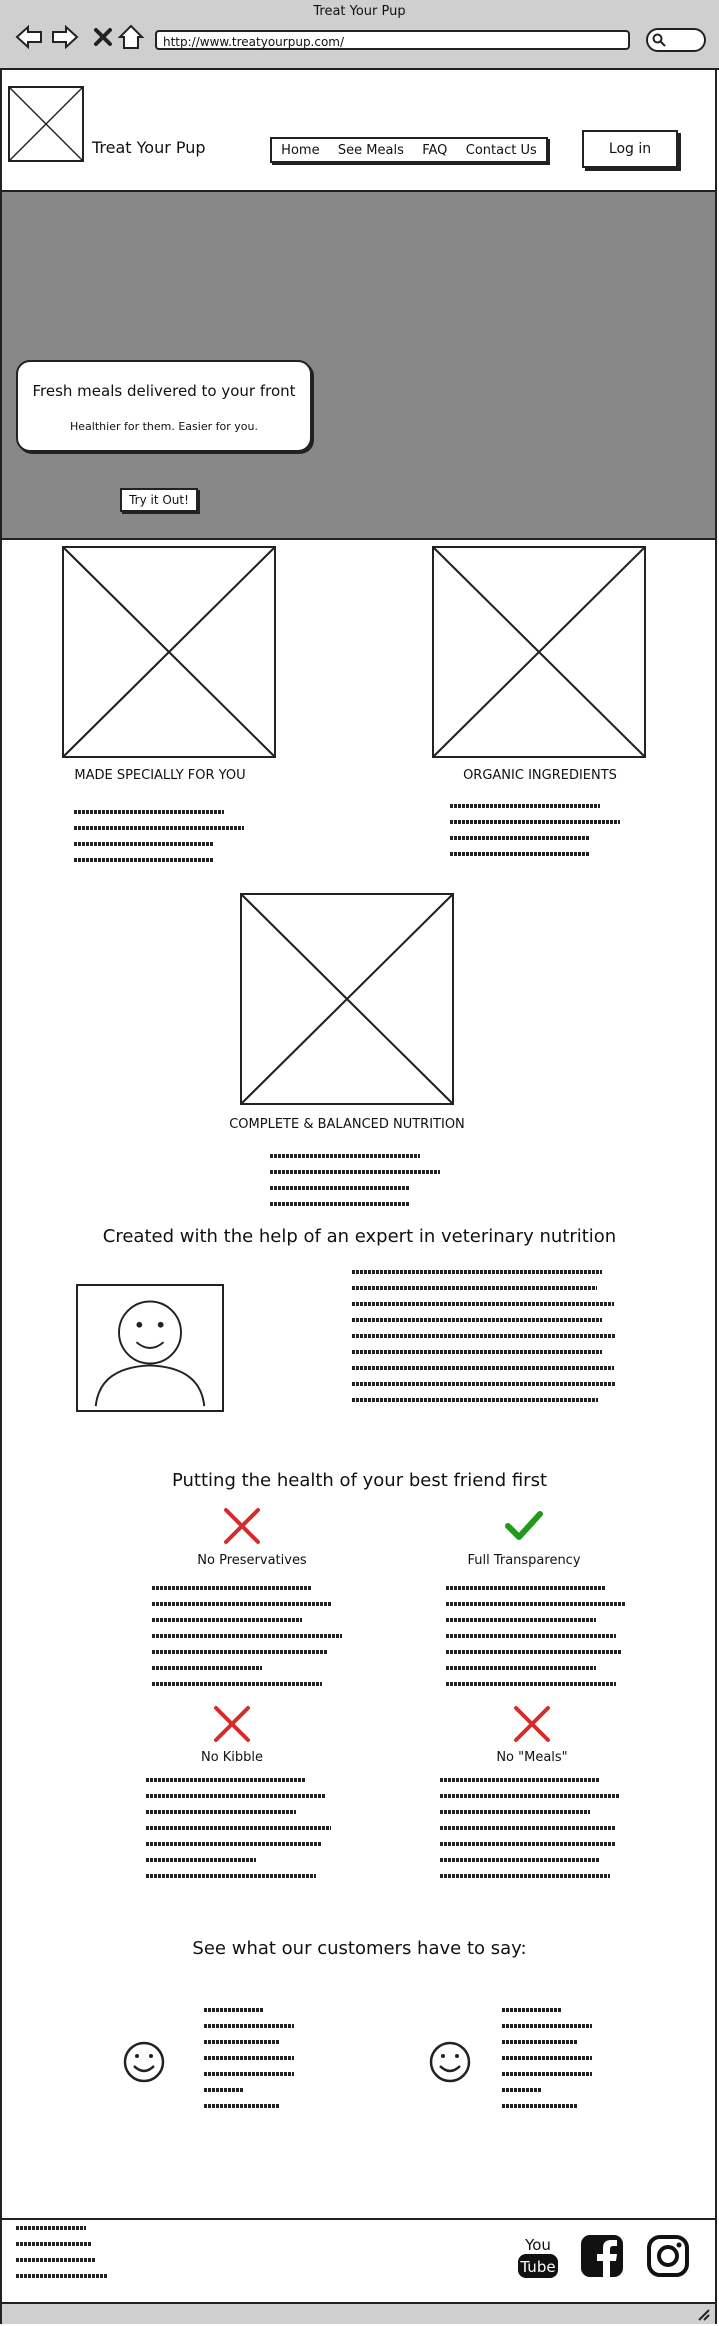 The height and width of the screenshot is (2326, 719). Describe the element at coordinates (532, 1757) in the screenshot. I see `health-item-label: No "Meals"` at that location.